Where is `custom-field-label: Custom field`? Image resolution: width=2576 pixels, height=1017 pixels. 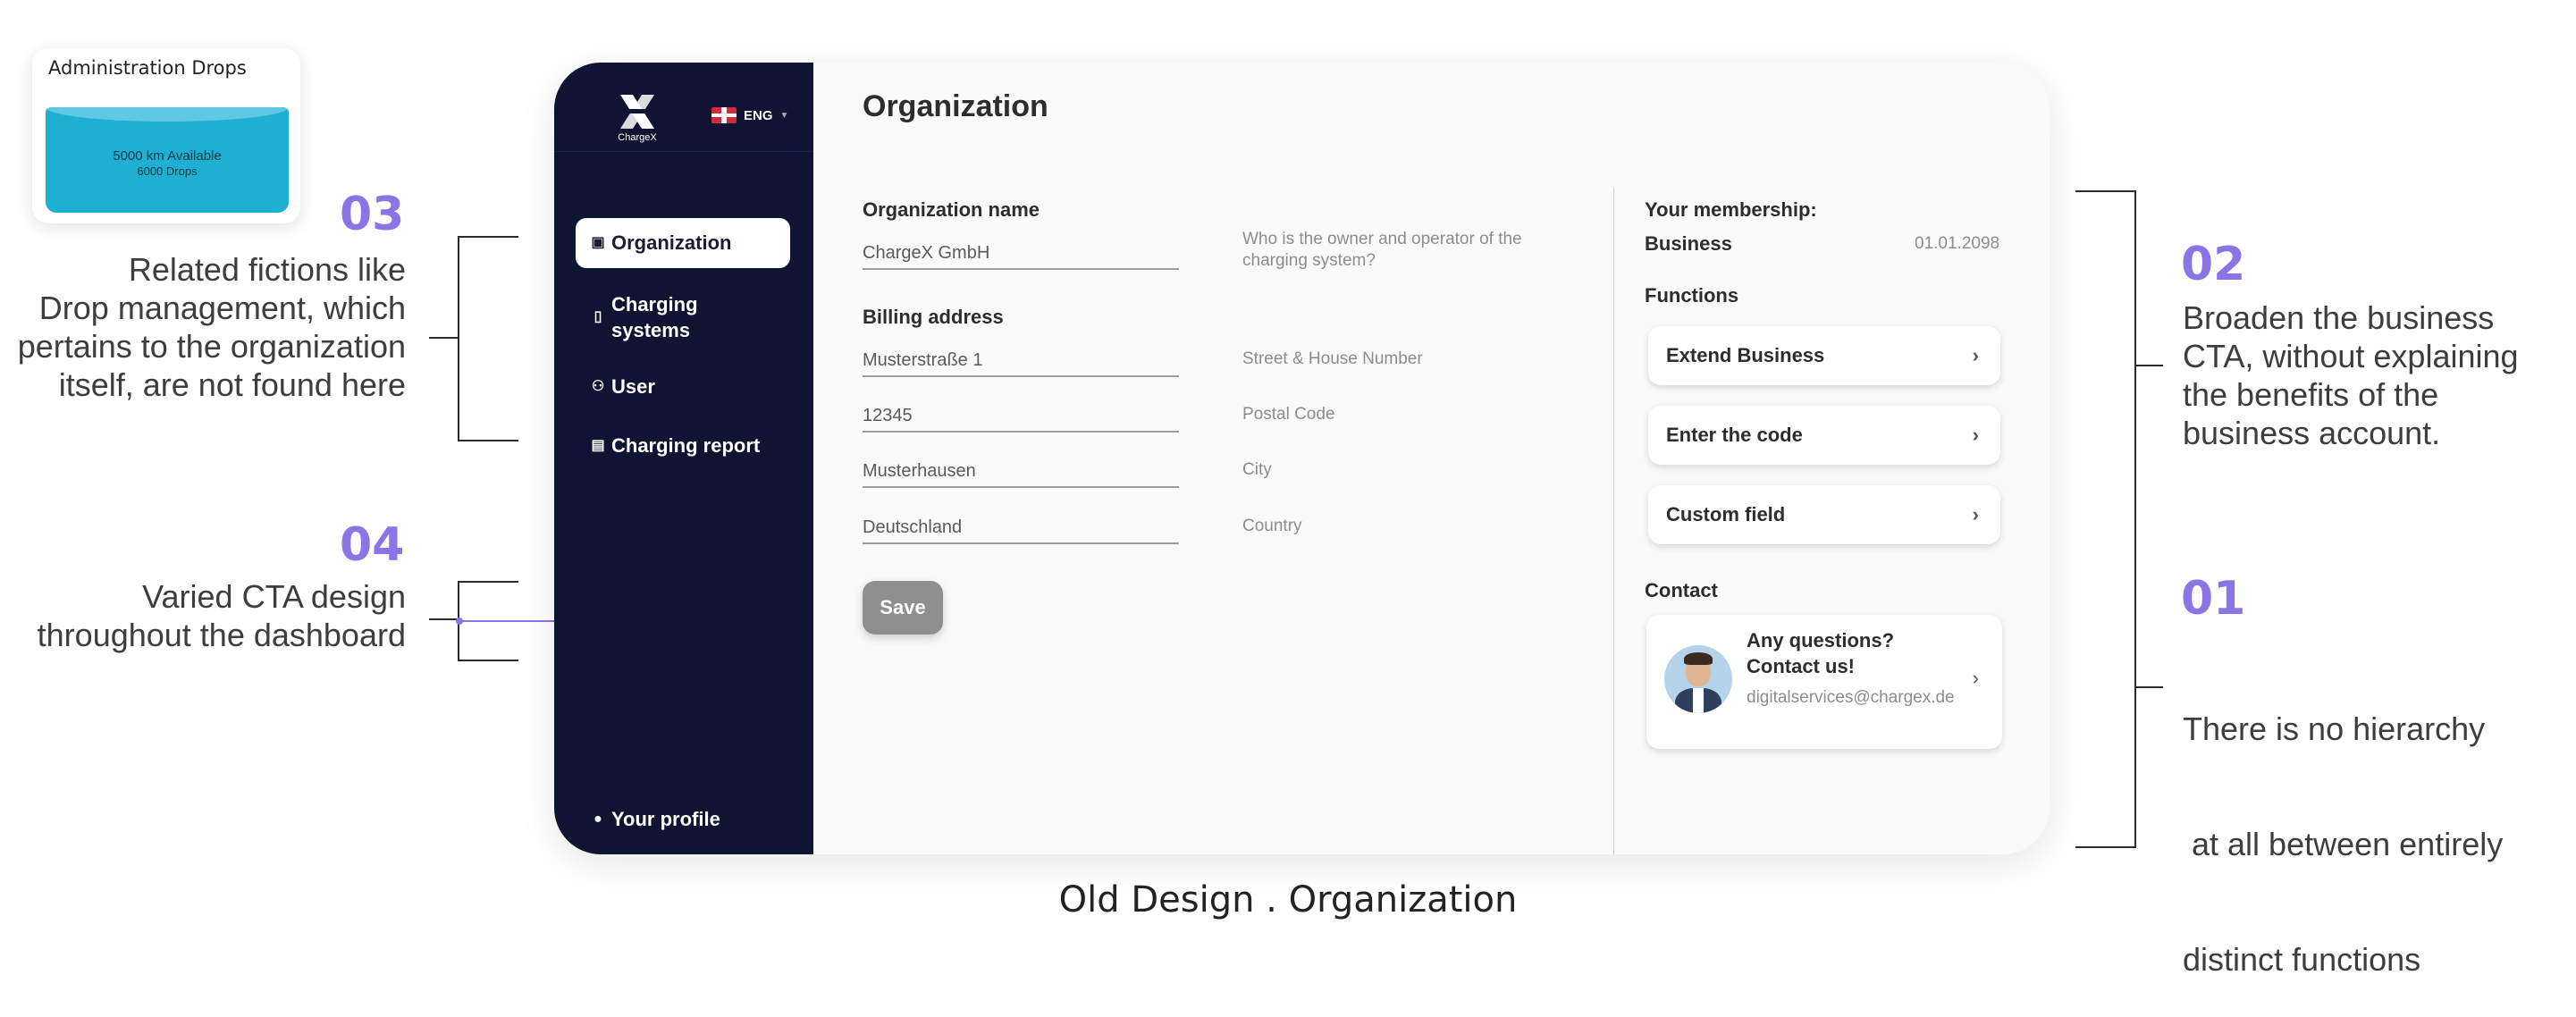 custom-field-label: Custom field is located at coordinates (1726, 514).